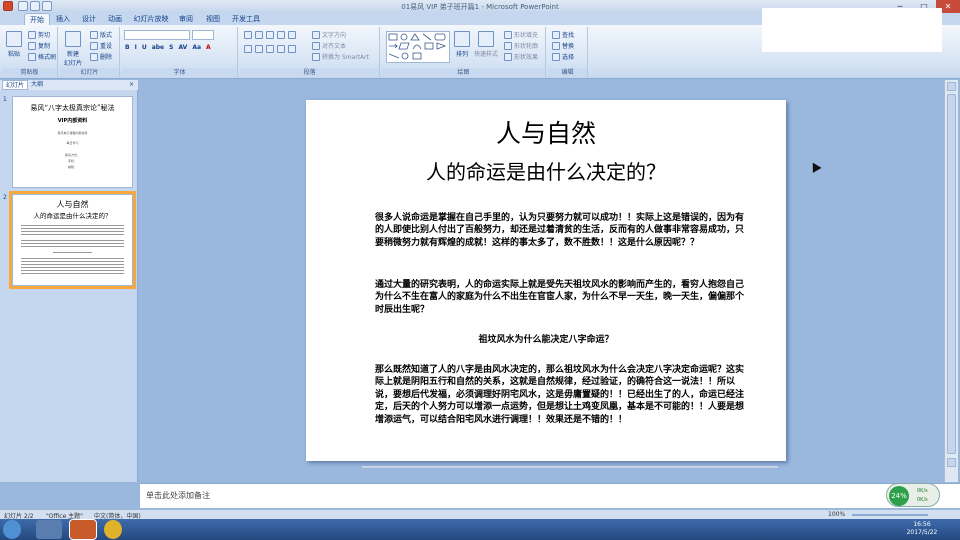 The height and width of the screenshot is (540, 960). I want to click on network-monitor-widget: 24% 0K/s 0K/s, so click(913, 495).